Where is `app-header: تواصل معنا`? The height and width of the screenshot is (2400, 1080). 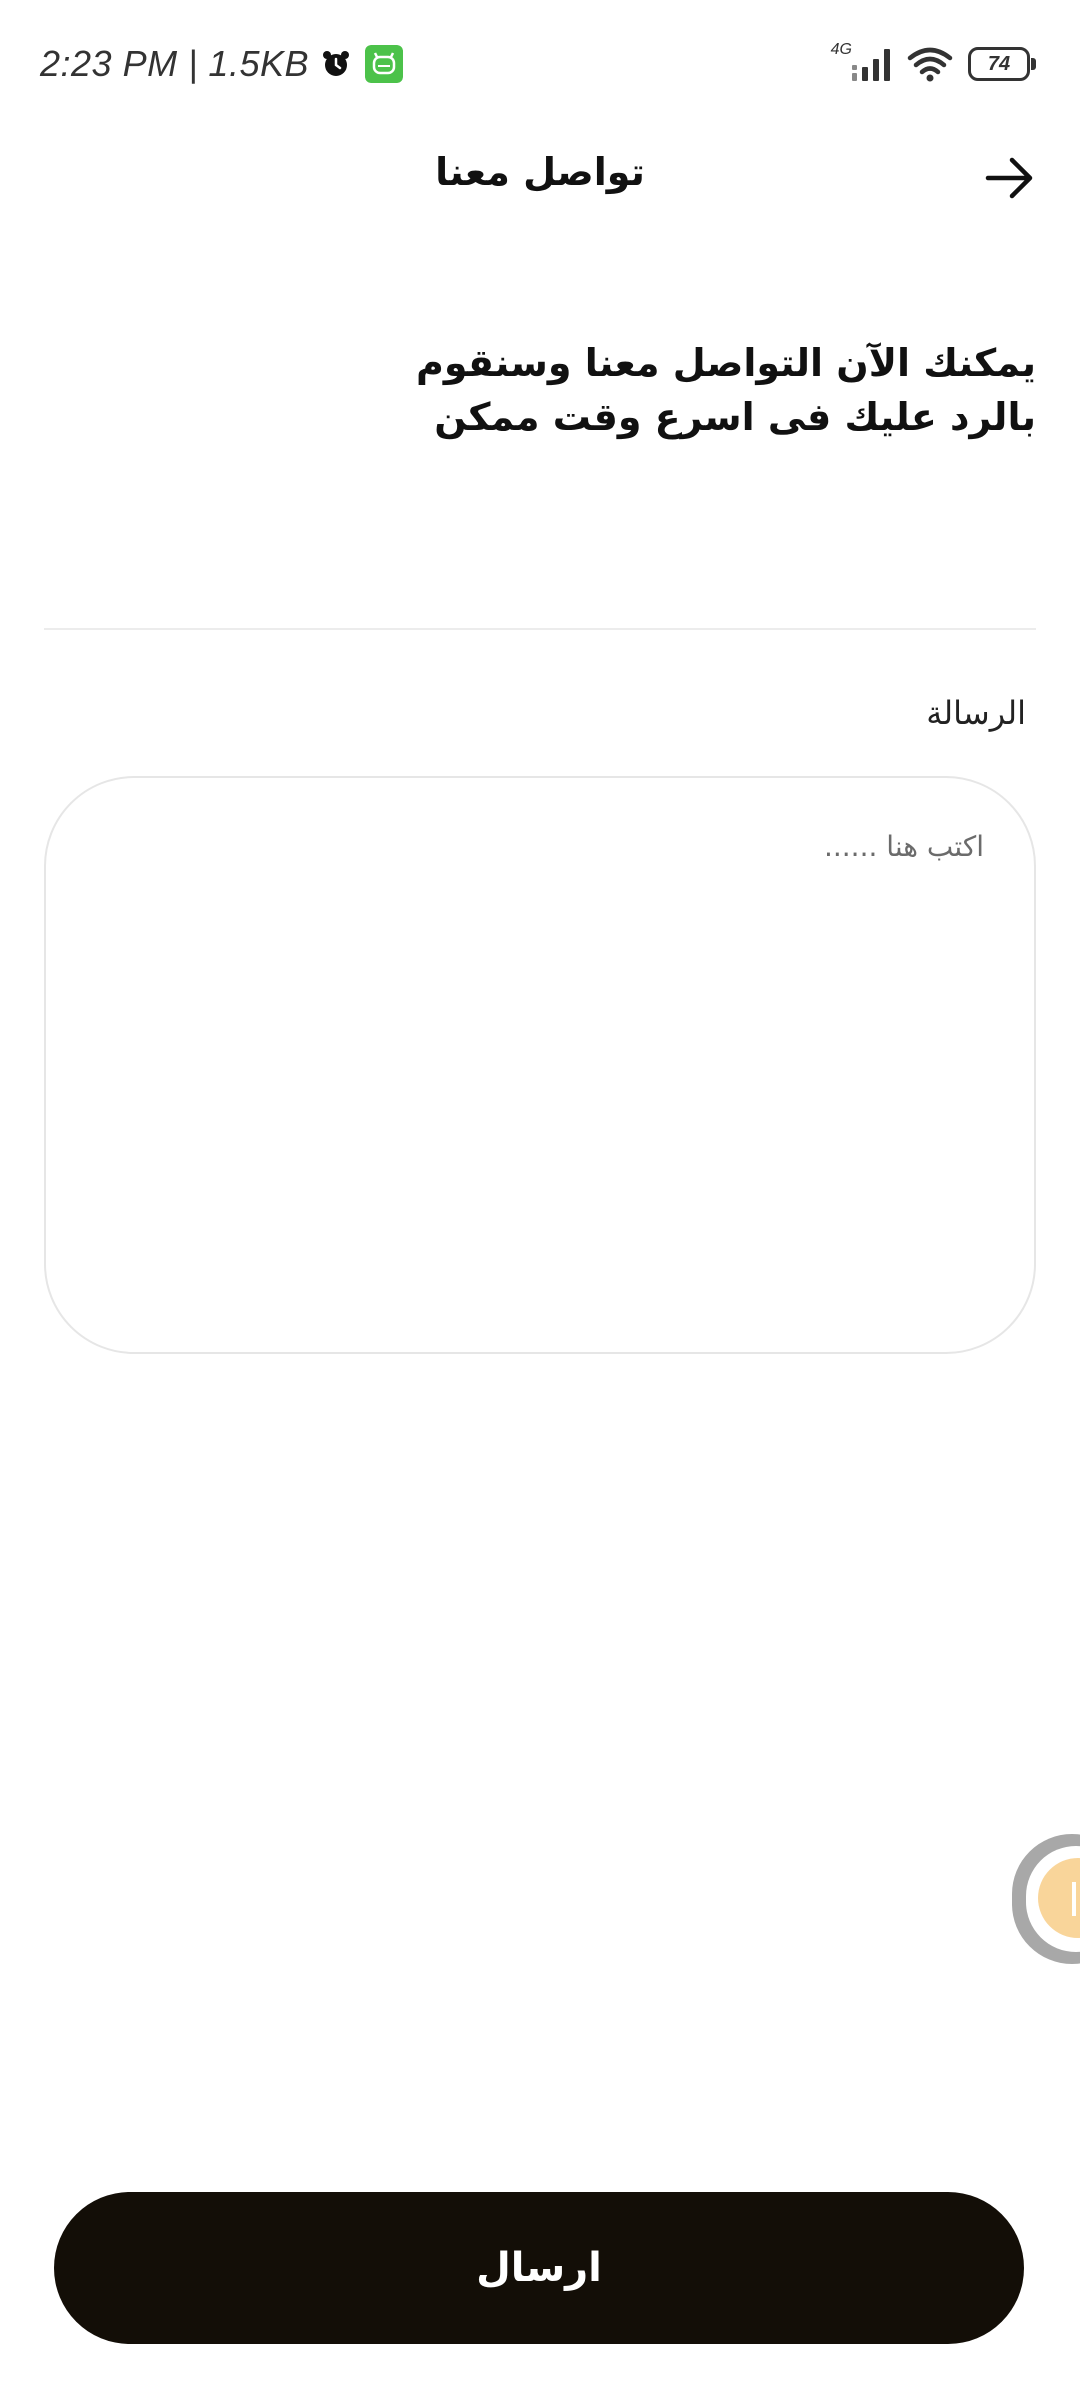
app-header: تواصل معنا is located at coordinates (540, 178).